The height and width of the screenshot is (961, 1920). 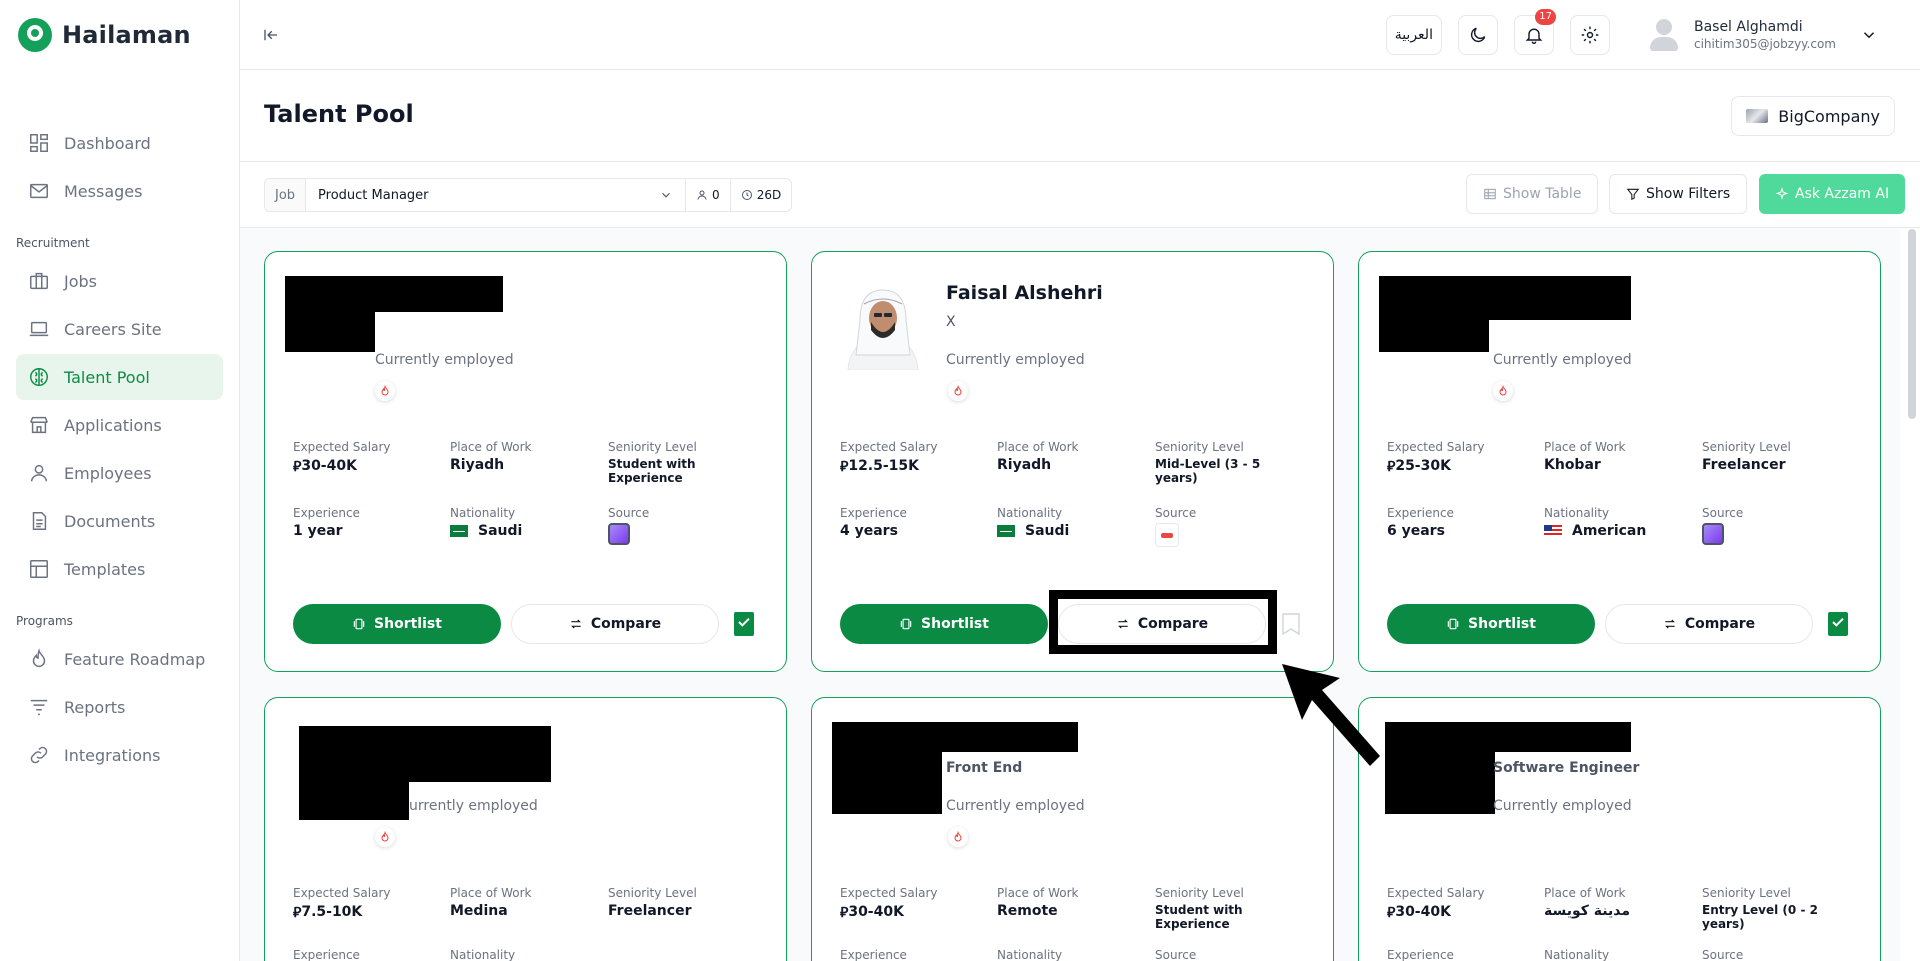 I want to click on bookmark-button, so click(x=1291, y=624).